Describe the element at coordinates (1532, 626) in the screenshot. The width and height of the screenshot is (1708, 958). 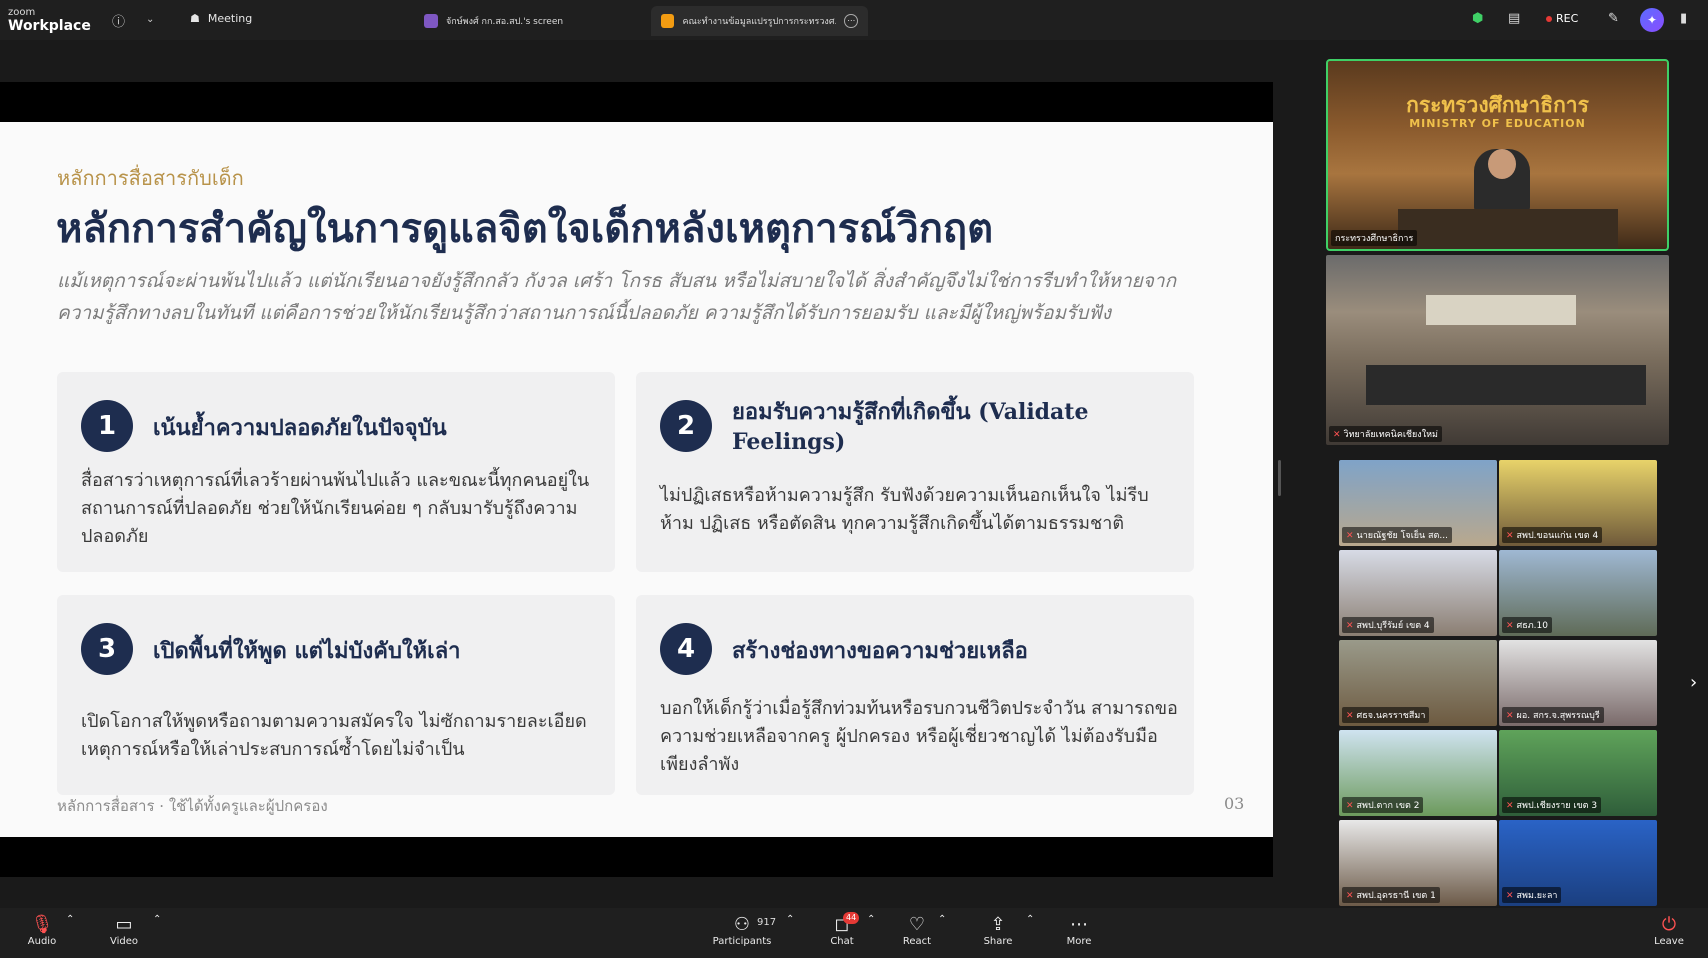
I see `participant-name-text: ศธภ.10` at that location.